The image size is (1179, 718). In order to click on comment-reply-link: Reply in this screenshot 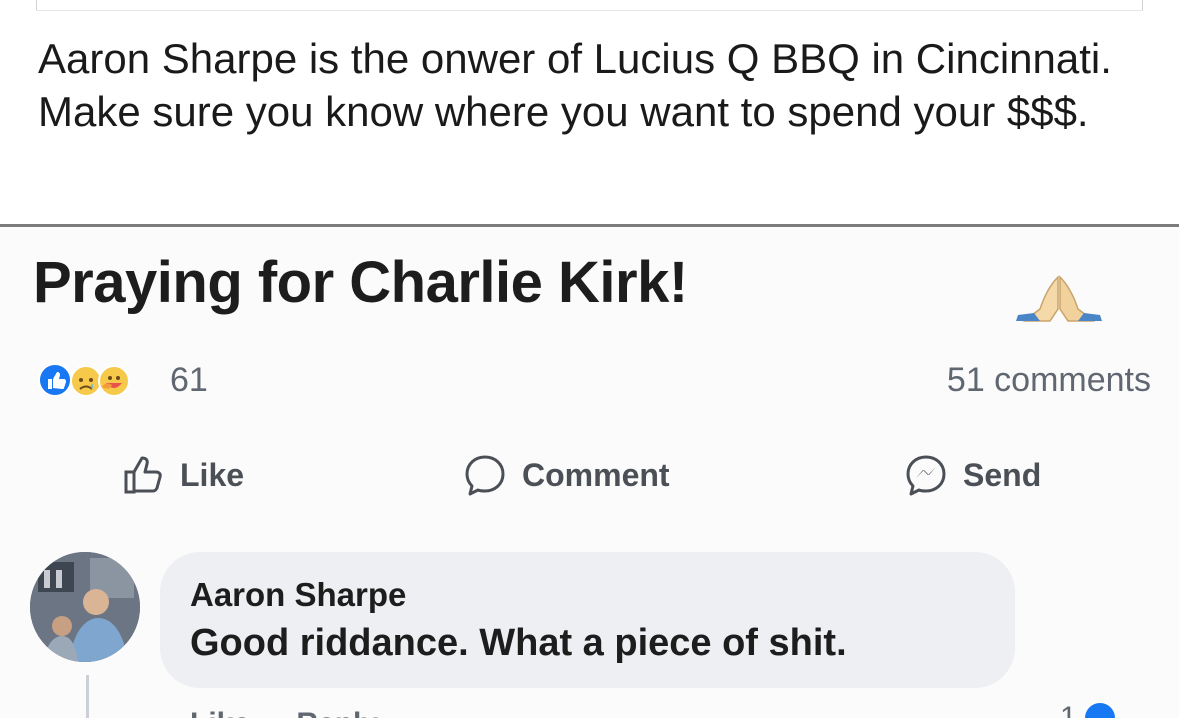, I will do `click(337, 712)`.